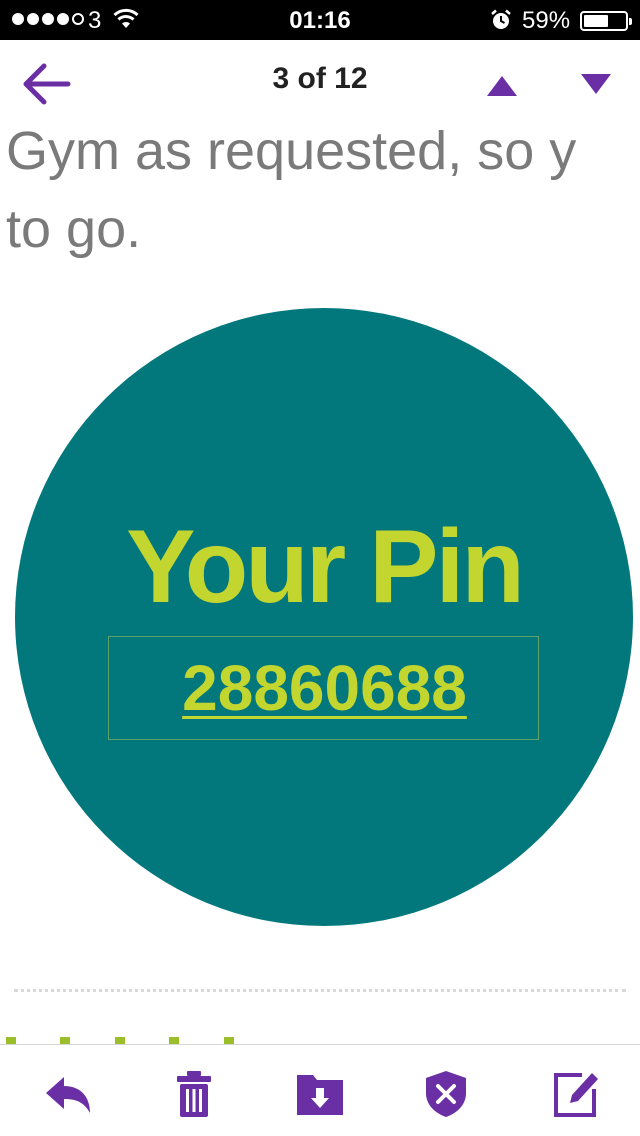 The height and width of the screenshot is (1136, 640). Describe the element at coordinates (320, 990) in the screenshot. I see `section-divider` at that location.